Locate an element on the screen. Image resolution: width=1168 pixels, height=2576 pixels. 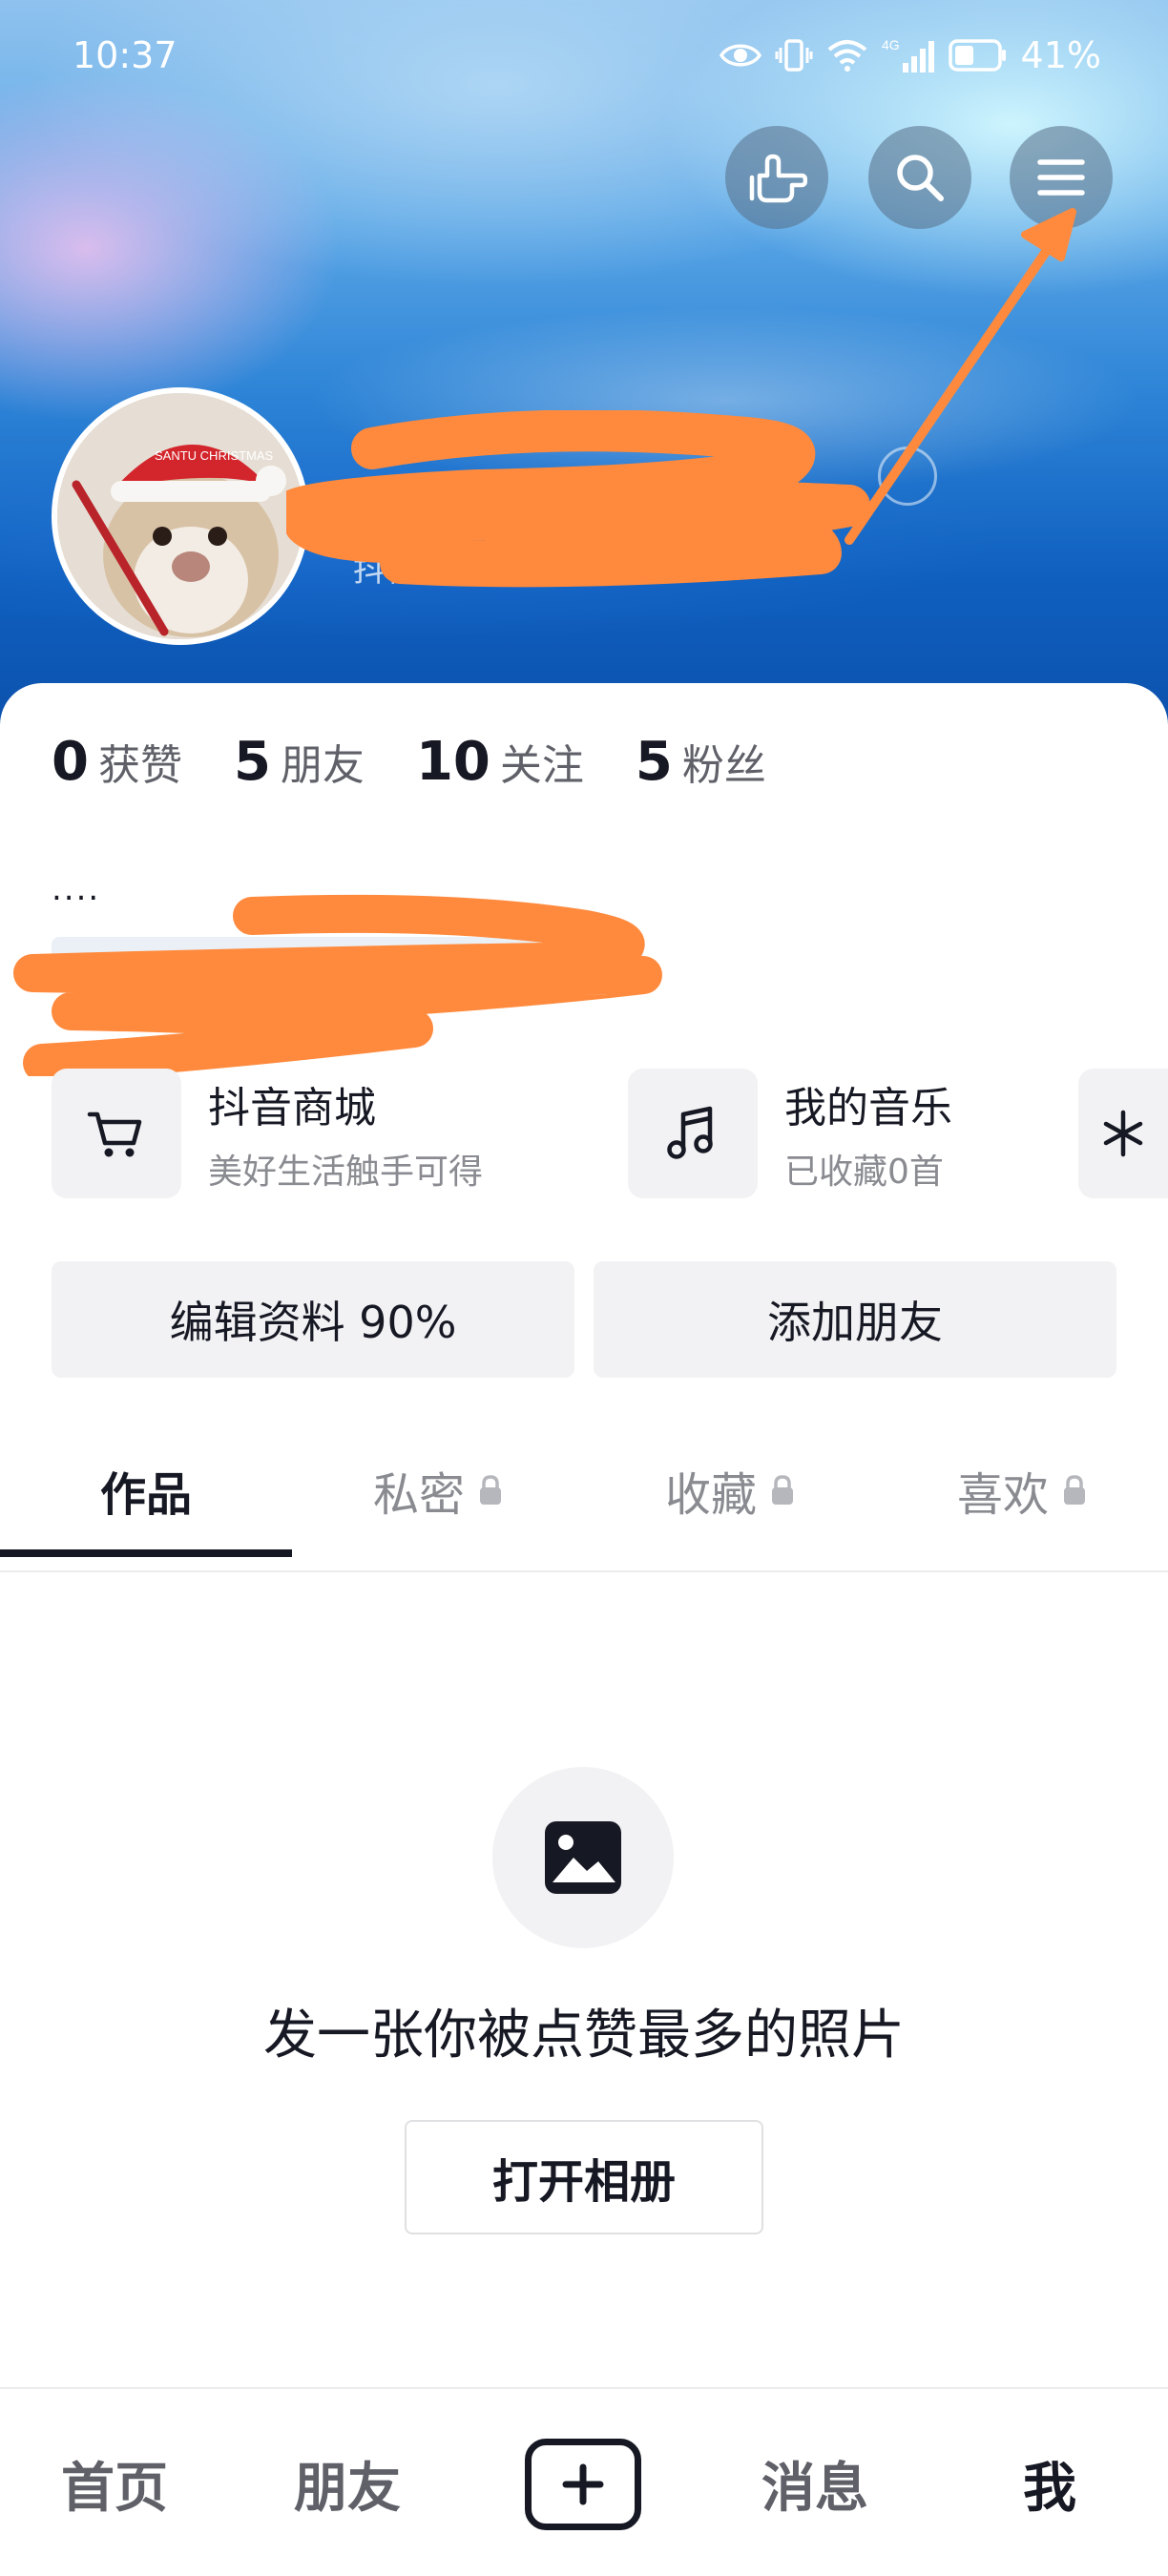
edit-profile-button: 编辑资料 90% is located at coordinates (313, 1319).